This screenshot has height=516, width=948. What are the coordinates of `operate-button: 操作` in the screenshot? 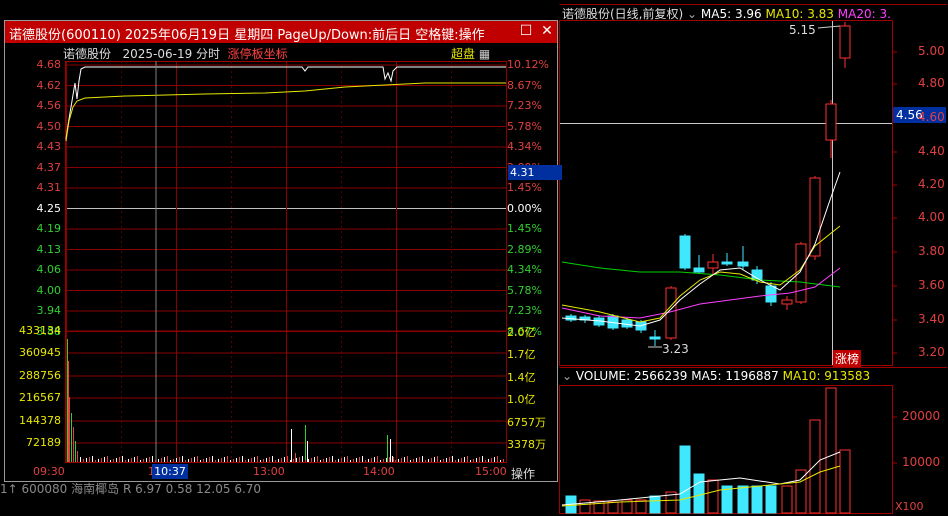 It's located at (523, 473).